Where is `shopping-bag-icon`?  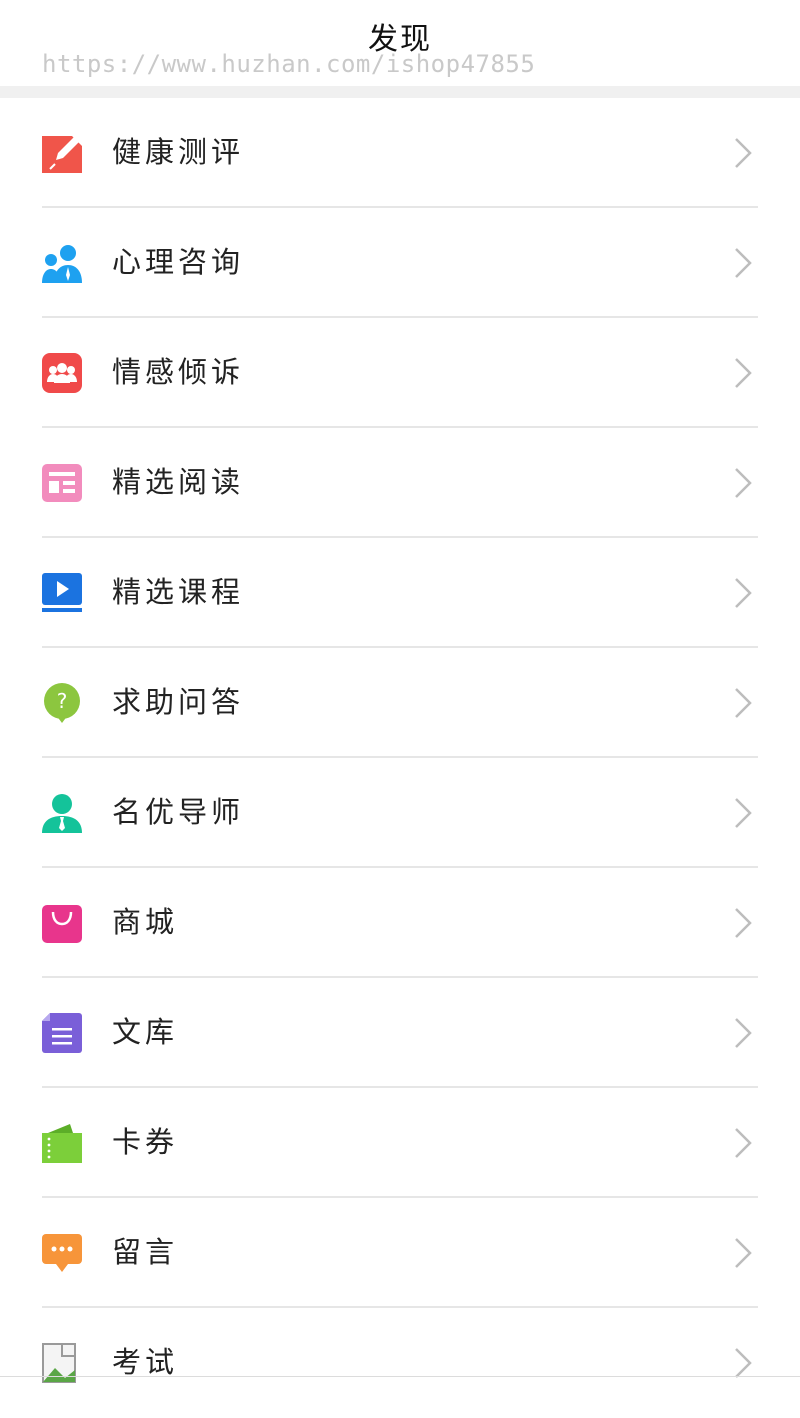
shopping-bag-icon is located at coordinates (62, 924).